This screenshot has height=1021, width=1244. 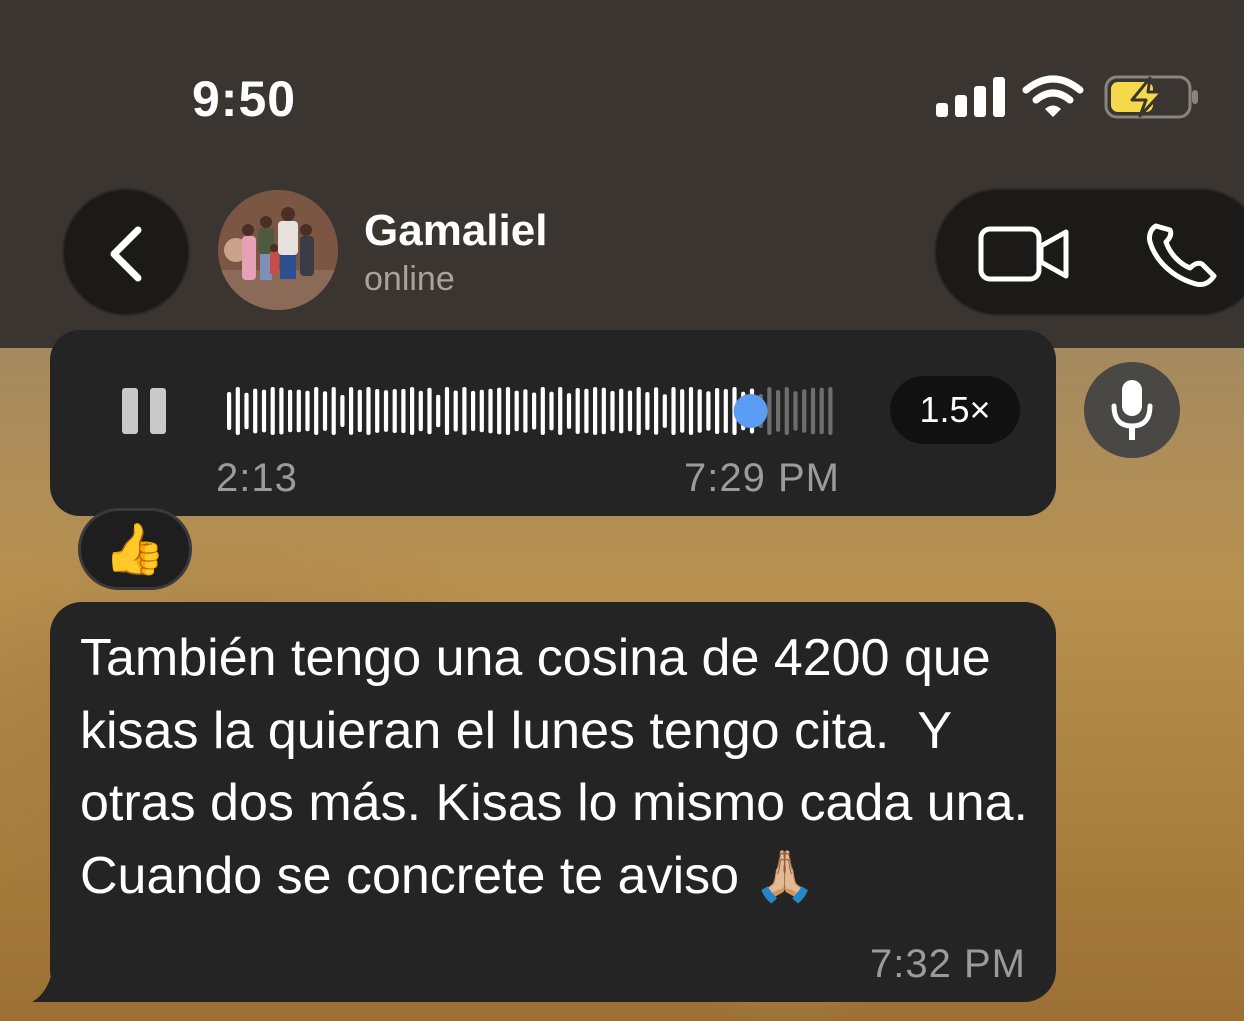 I want to click on message-timestamp: 7:32 PM, so click(x=948, y=964).